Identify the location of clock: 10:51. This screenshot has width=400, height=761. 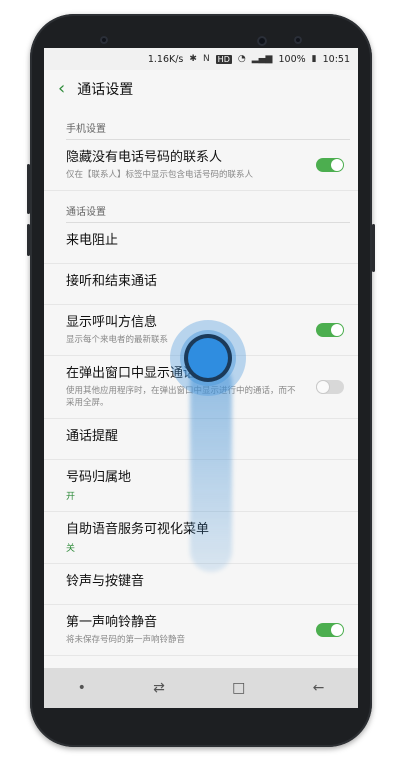
(336, 59).